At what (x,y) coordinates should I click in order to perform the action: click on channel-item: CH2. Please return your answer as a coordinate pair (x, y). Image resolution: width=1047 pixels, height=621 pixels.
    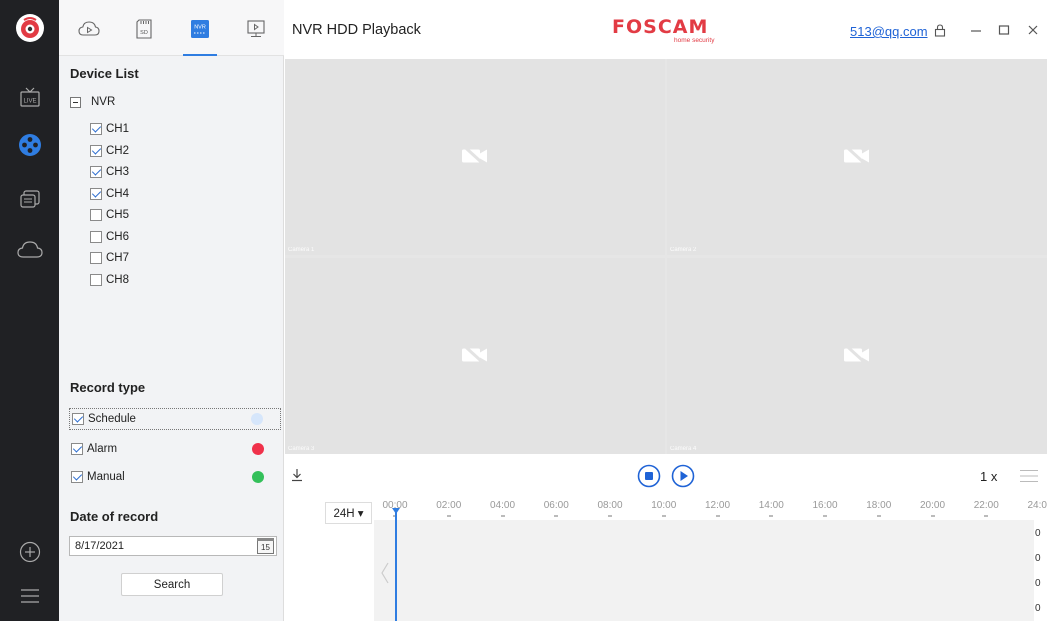
    Looking at the image, I should click on (110, 150).